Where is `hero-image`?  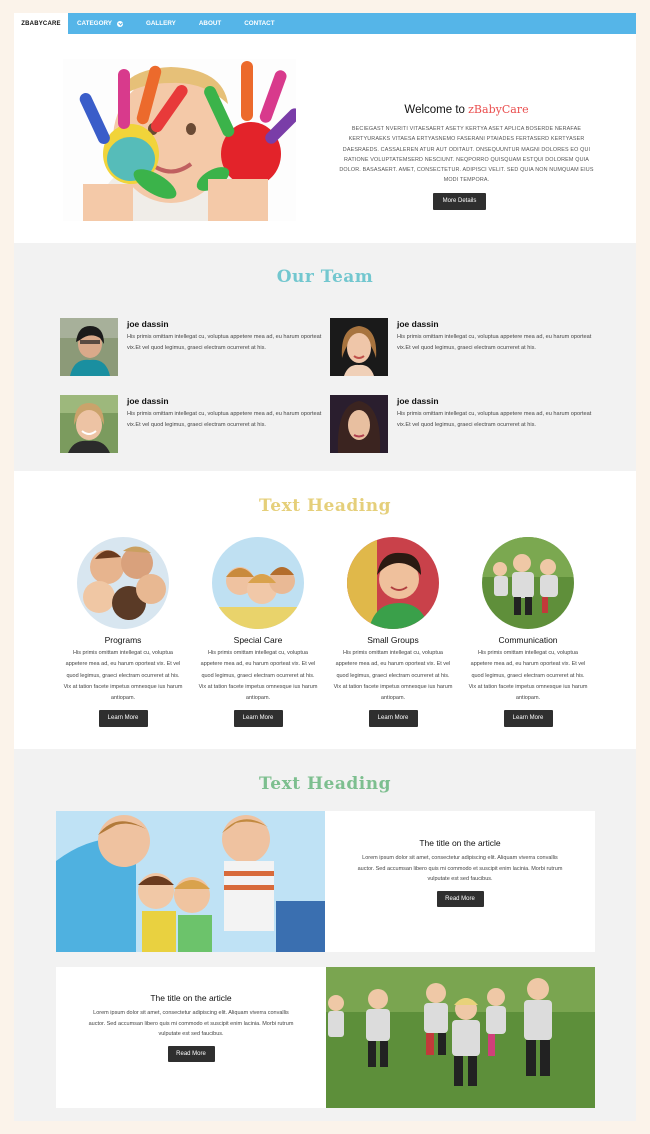 hero-image is located at coordinates (179, 140).